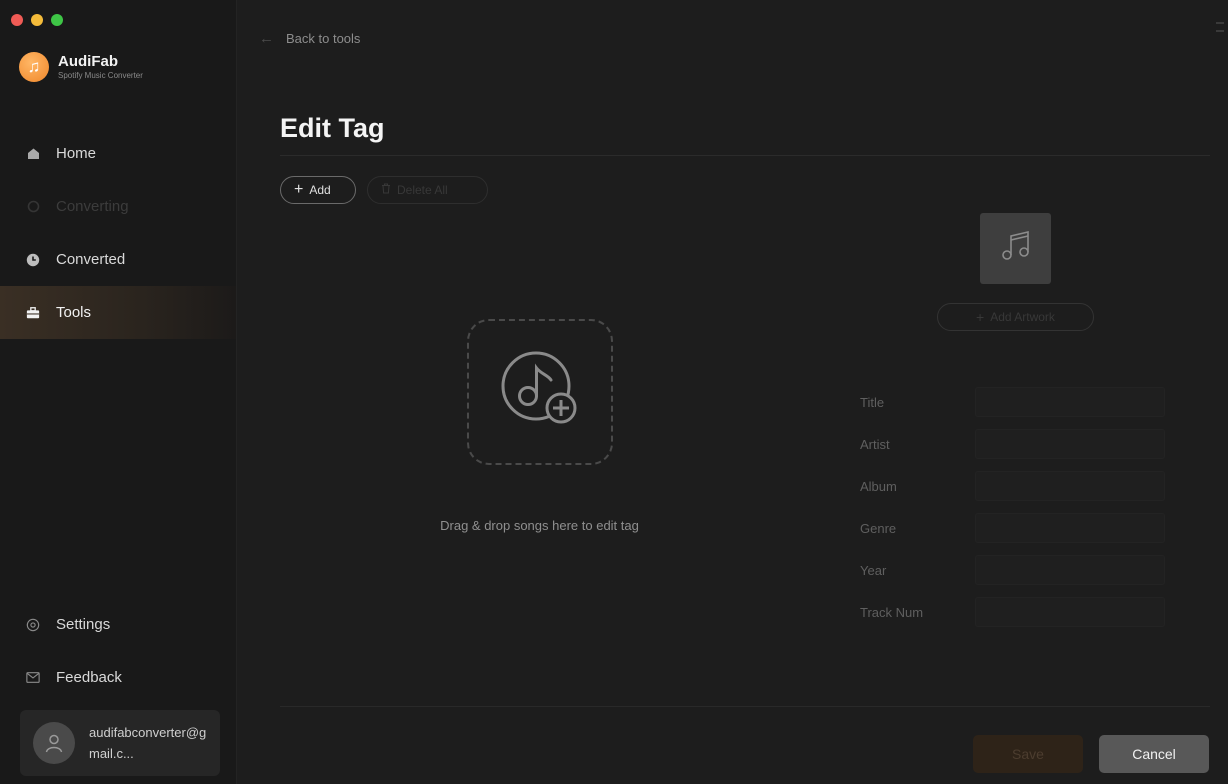 The height and width of the screenshot is (784, 1228). Describe the element at coordinates (332, 128) in the screenshot. I see `page-title: Edit Tag` at that location.